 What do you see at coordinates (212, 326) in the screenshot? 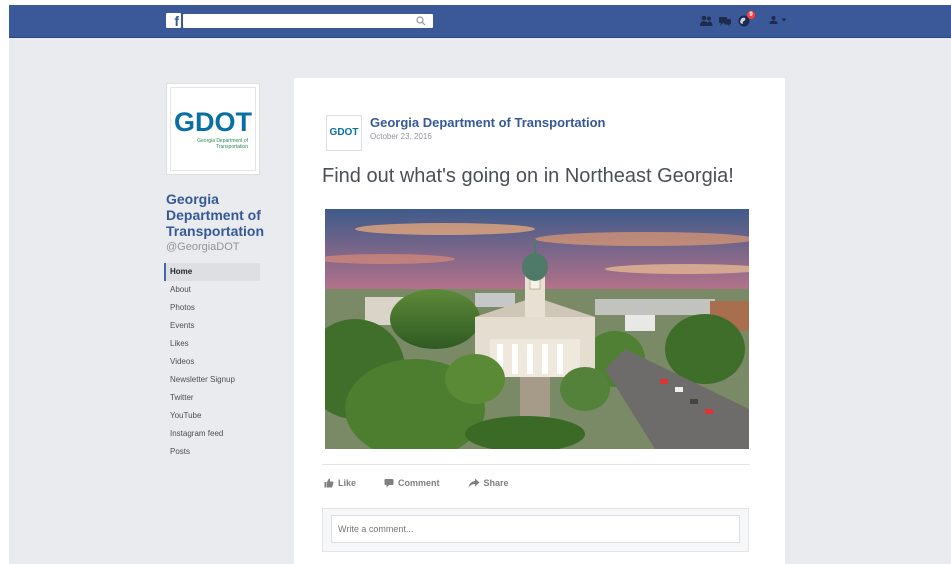
I see `nav-item-events: Events` at bounding box center [212, 326].